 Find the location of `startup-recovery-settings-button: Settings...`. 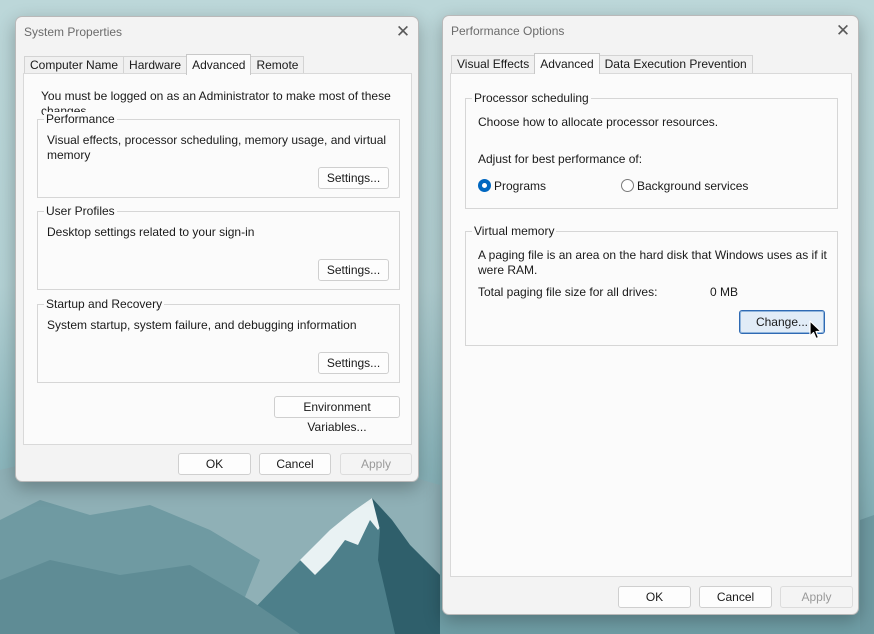

startup-recovery-settings-button: Settings... is located at coordinates (353, 363).